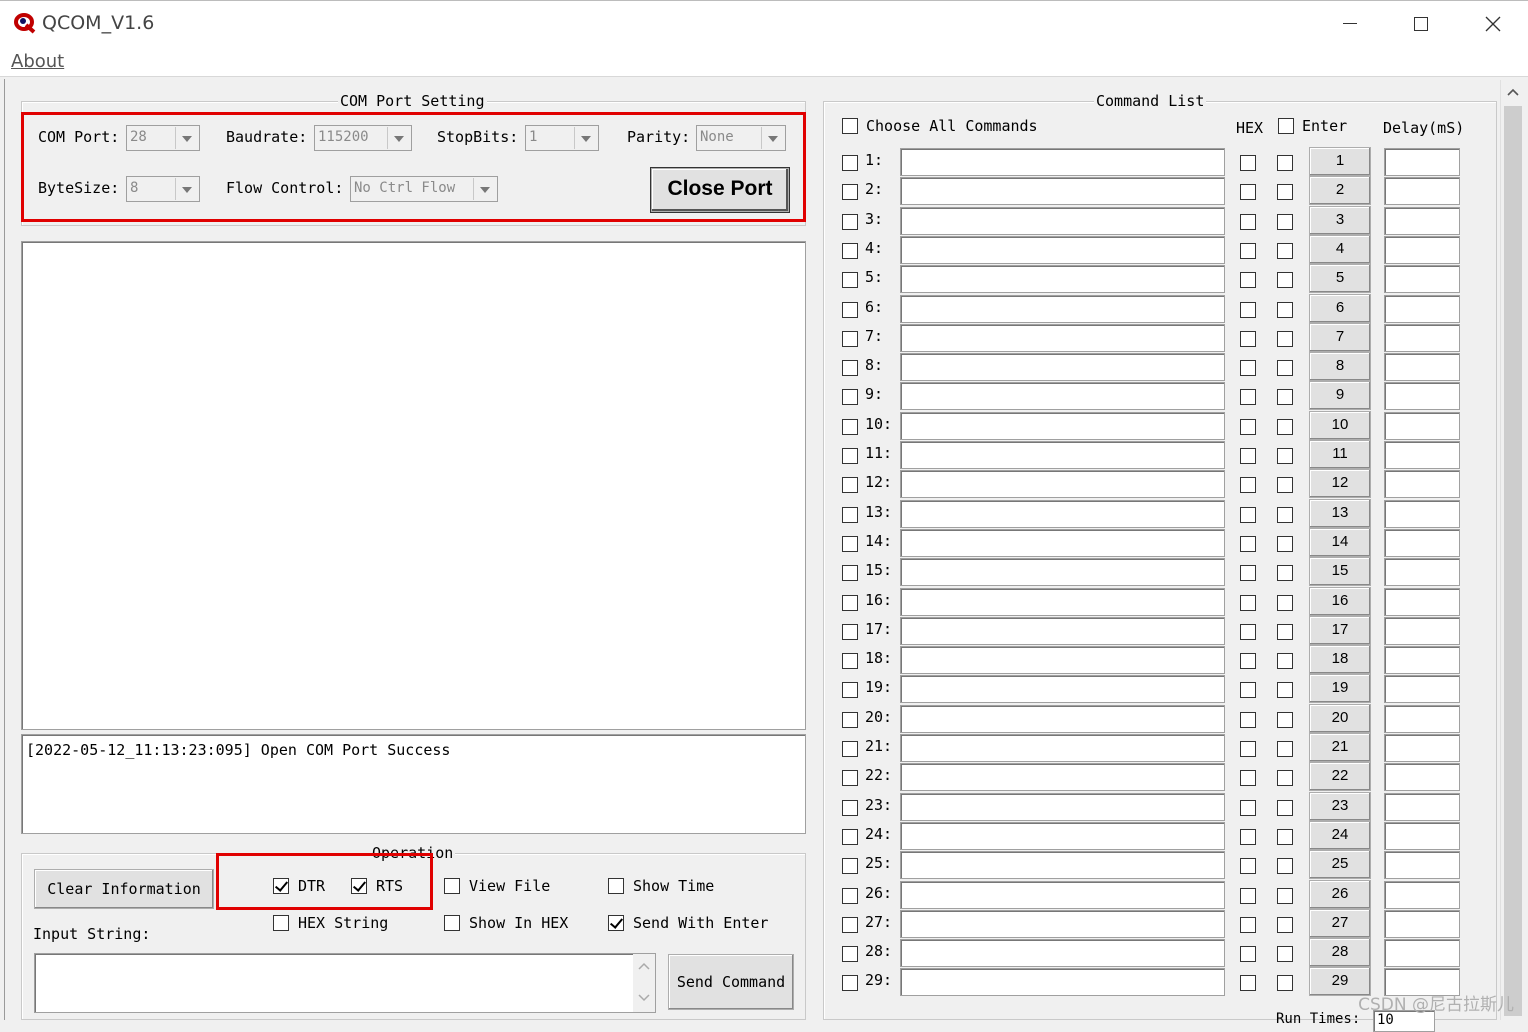 The width and height of the screenshot is (1528, 1032). I want to click on window-scrollbar, so click(1512, 550).